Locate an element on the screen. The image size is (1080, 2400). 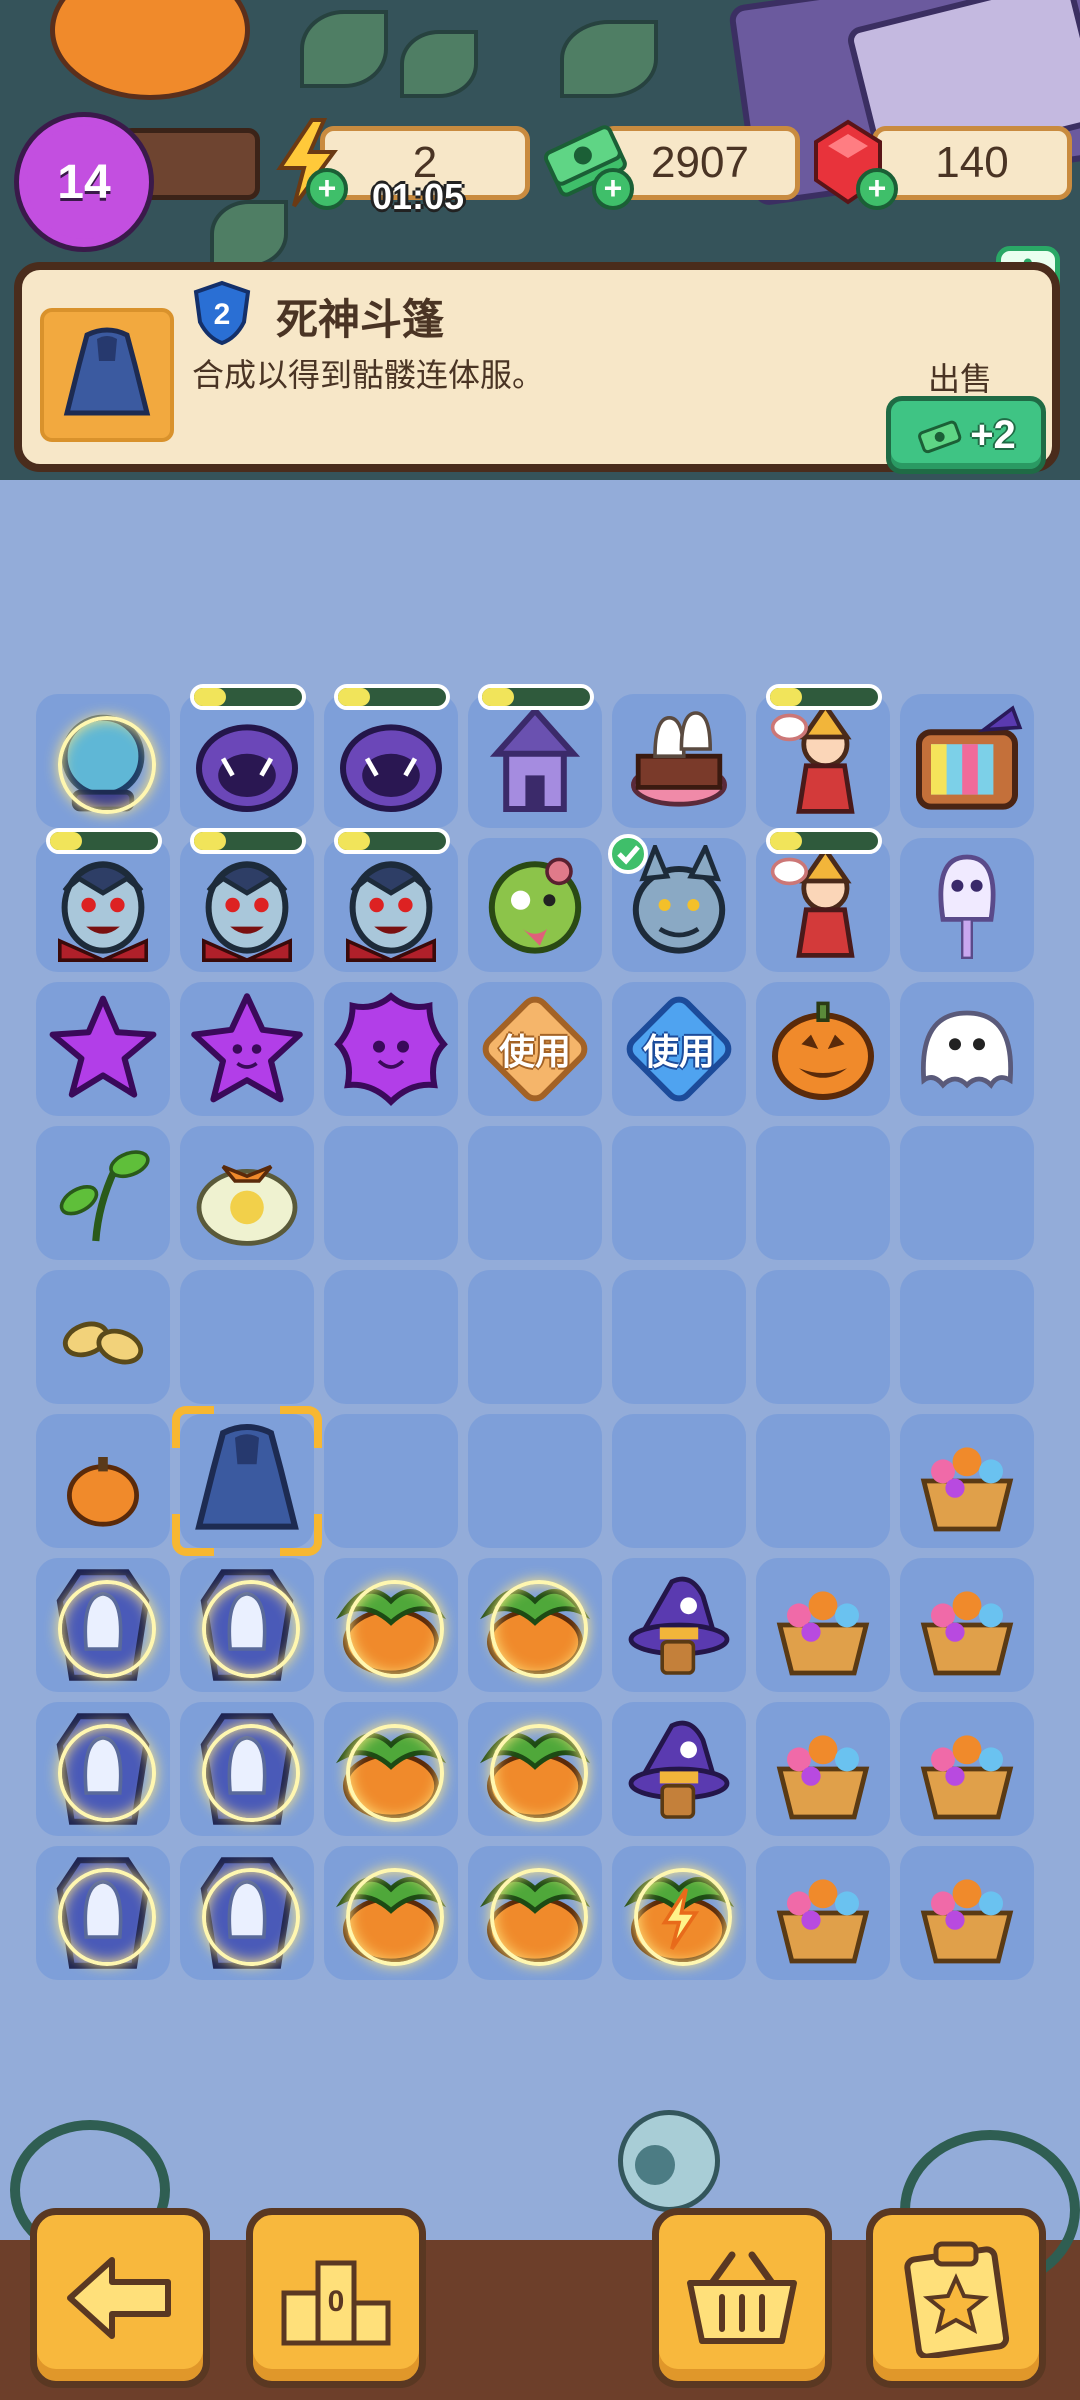
zombie-head-icon is located at coordinates (535, 905).